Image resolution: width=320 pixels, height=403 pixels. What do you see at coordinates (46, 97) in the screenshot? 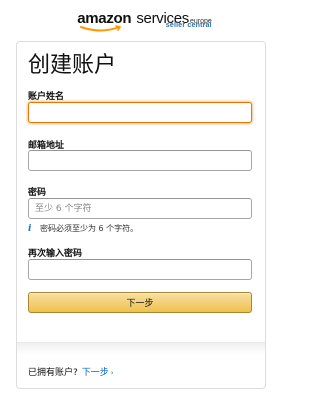
I see `name-label: 账户姓名` at bounding box center [46, 97].